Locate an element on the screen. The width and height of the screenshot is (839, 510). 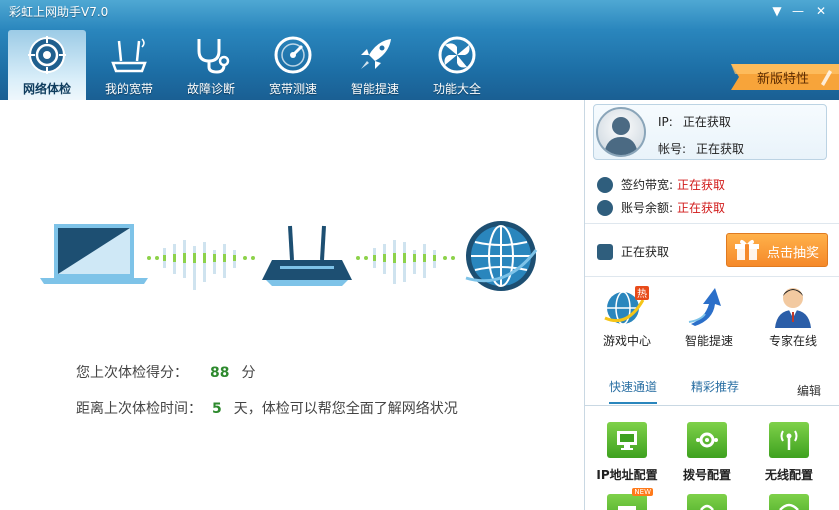
puzzle-icon is located at coordinates (457, 55).